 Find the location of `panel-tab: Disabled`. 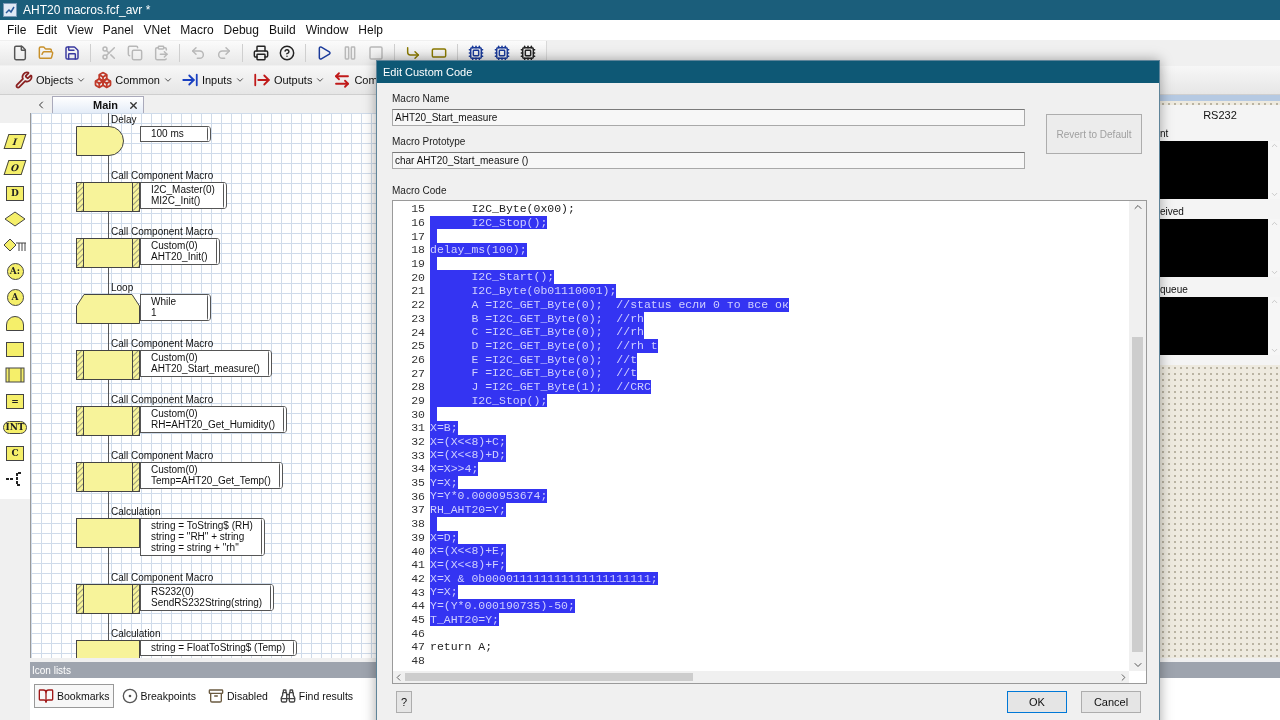

panel-tab: Disabled is located at coordinates (237, 696).